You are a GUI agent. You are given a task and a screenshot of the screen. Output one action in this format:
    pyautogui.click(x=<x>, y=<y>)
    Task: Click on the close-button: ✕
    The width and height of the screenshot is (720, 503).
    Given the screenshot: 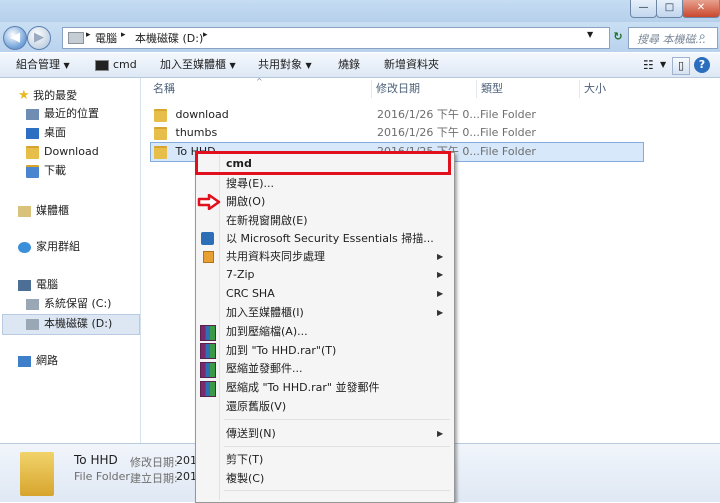 What is the action you would take?
    pyautogui.click(x=701, y=9)
    